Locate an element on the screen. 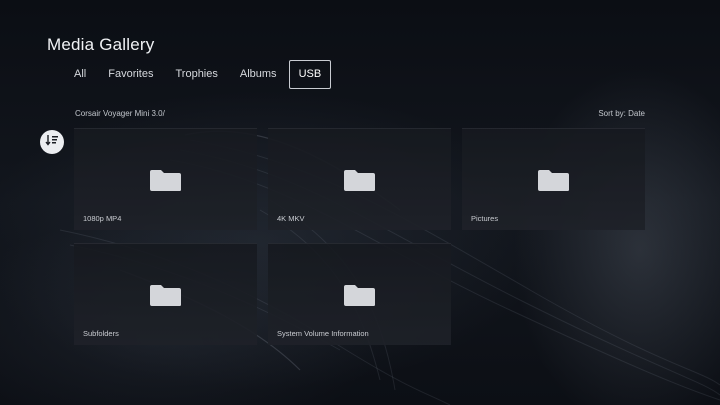 This screenshot has height=405, width=720. folder-tile-system-volume-information: System Volume Information is located at coordinates (359, 294).